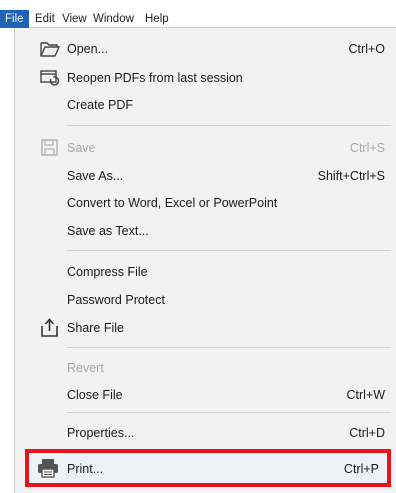  Describe the element at coordinates (50, 49) in the screenshot. I see `folder-open-icon` at that location.